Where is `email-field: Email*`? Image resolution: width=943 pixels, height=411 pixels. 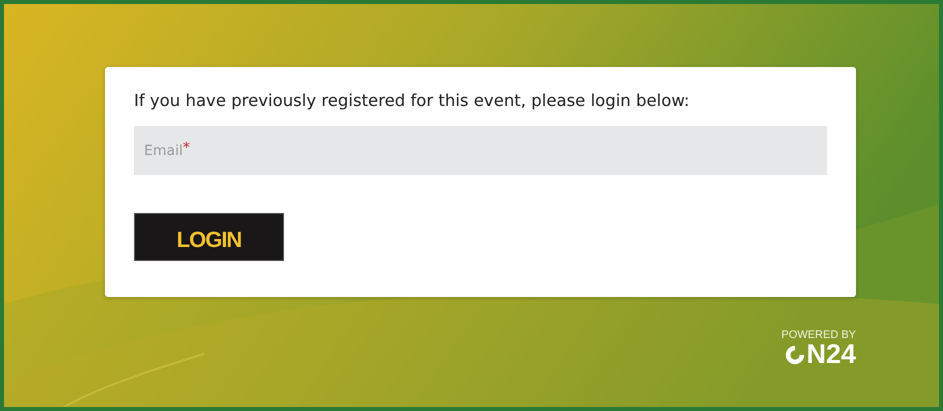 email-field: Email* is located at coordinates (480, 150).